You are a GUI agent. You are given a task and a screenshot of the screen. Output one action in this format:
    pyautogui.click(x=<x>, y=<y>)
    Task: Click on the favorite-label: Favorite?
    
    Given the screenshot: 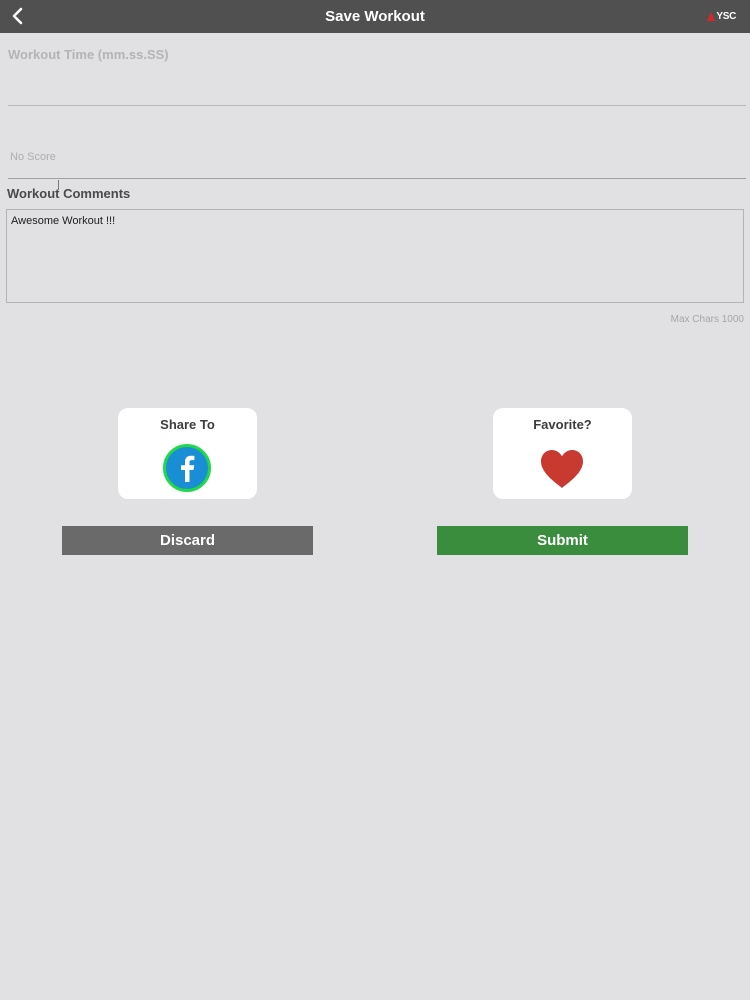 What is the action you would take?
    pyautogui.click(x=562, y=424)
    